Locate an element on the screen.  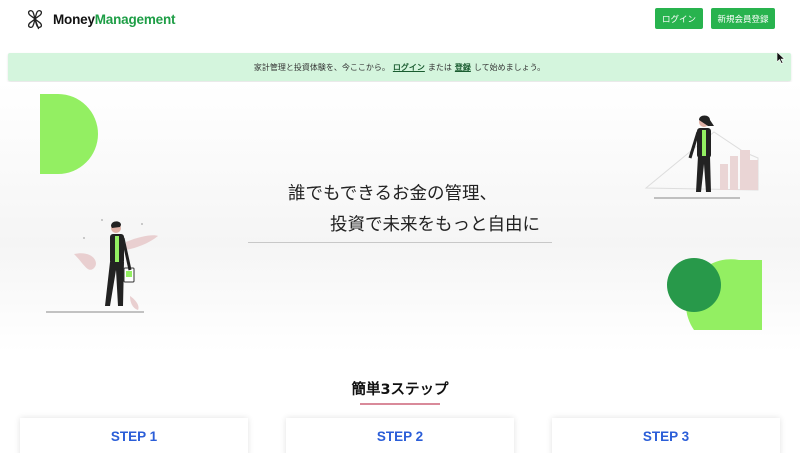
register-button: 新規会員登録 is located at coordinates (743, 18).